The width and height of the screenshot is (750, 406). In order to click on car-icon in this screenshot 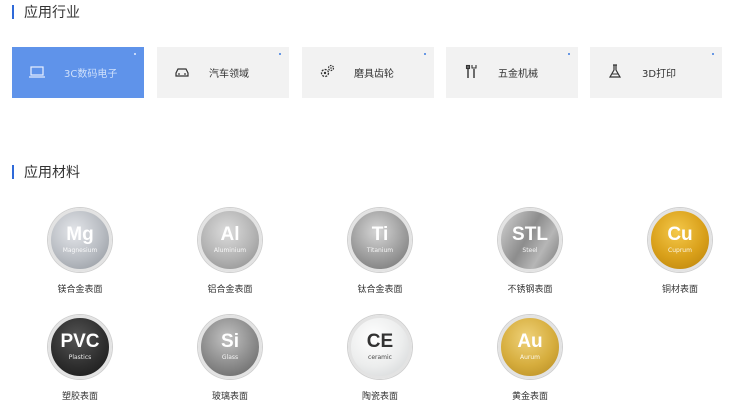, I will do `click(182, 72)`.